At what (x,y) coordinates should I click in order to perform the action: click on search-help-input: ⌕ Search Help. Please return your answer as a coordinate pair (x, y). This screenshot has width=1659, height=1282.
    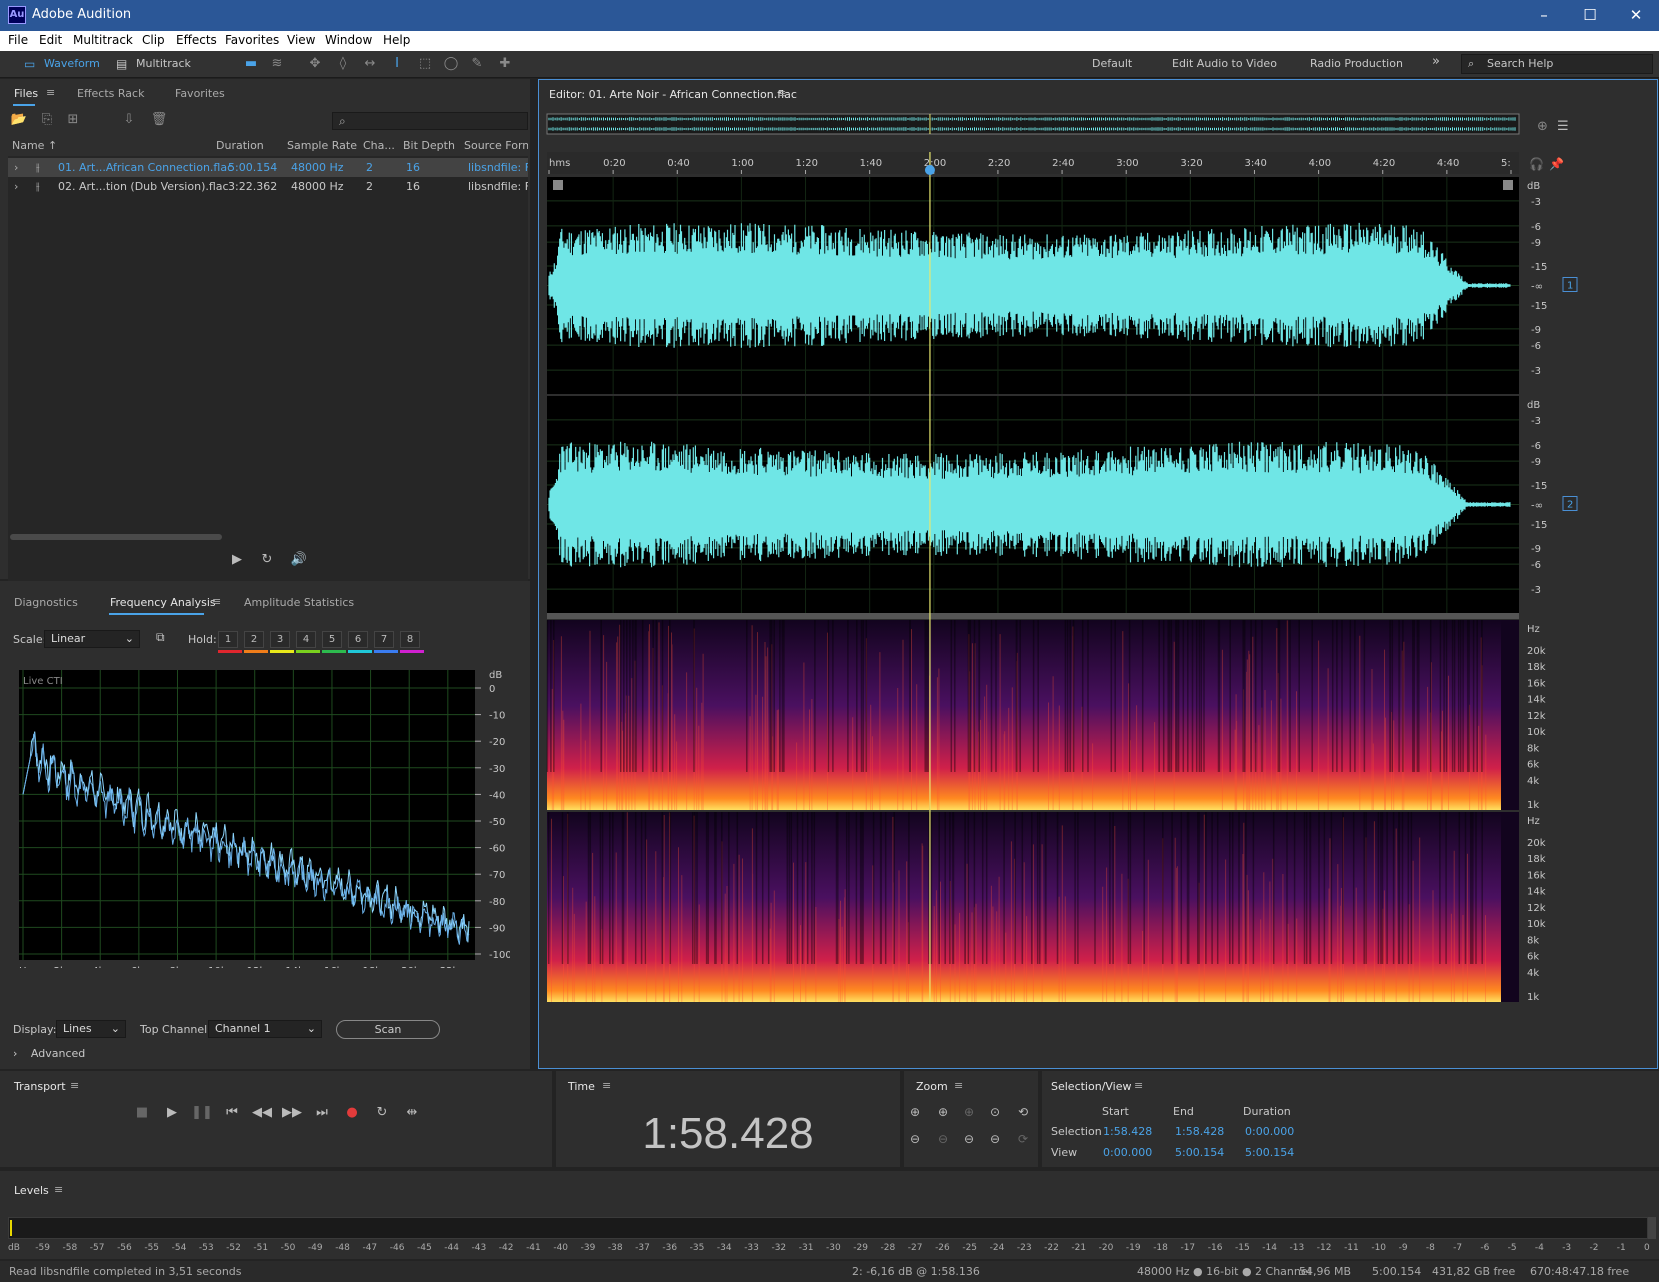
    Looking at the image, I should click on (1557, 64).